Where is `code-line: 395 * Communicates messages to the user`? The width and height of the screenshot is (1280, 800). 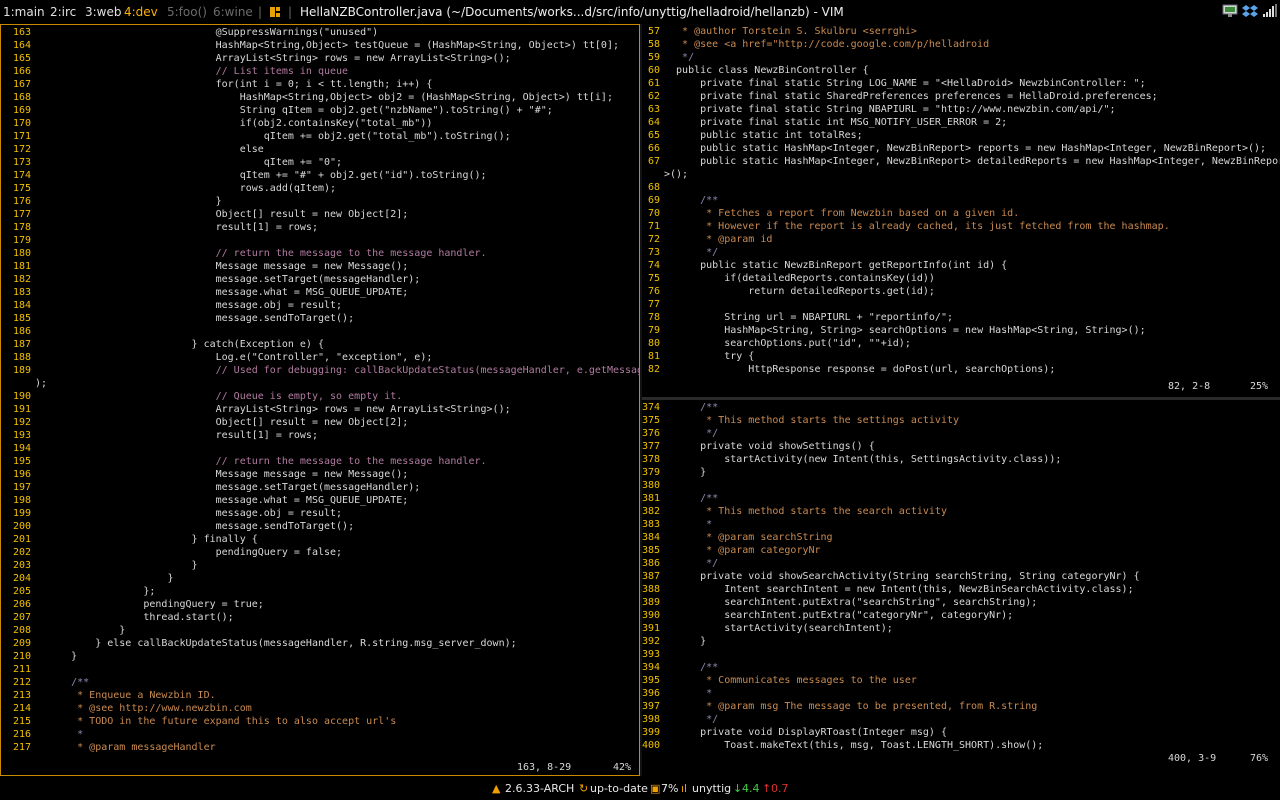
code-line: 395 * Communicates messages to the user is located at coordinates (891, 680).